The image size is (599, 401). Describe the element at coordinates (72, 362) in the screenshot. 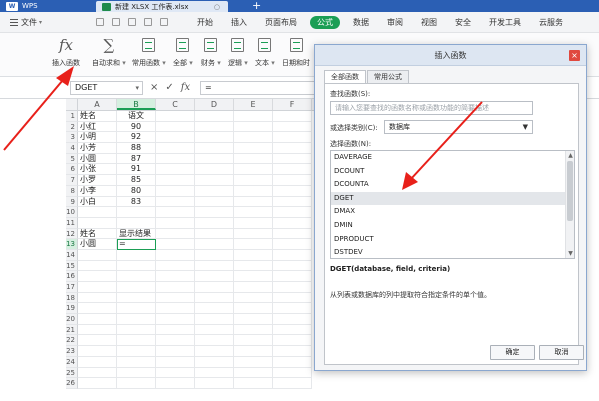

I see `row-header: 24` at that location.